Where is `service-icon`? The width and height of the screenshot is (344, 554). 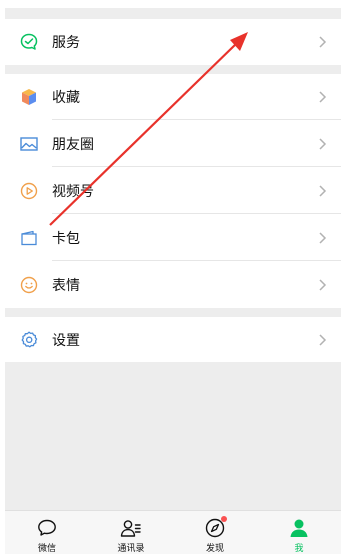
service-icon is located at coordinates (29, 42).